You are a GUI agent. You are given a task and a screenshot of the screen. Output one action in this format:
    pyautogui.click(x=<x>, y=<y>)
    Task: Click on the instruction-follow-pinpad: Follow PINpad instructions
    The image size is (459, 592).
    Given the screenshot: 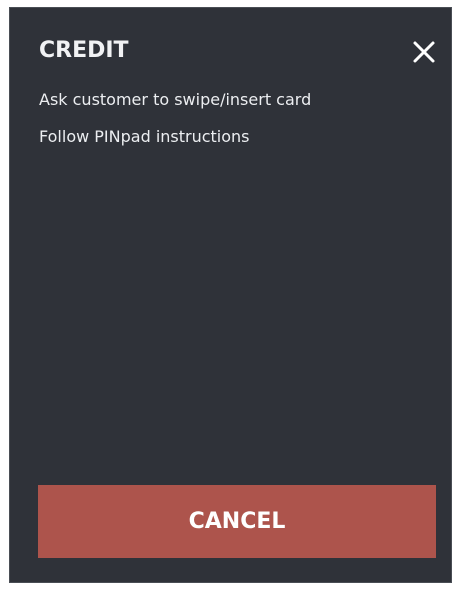 What is the action you would take?
    pyautogui.click(x=144, y=136)
    